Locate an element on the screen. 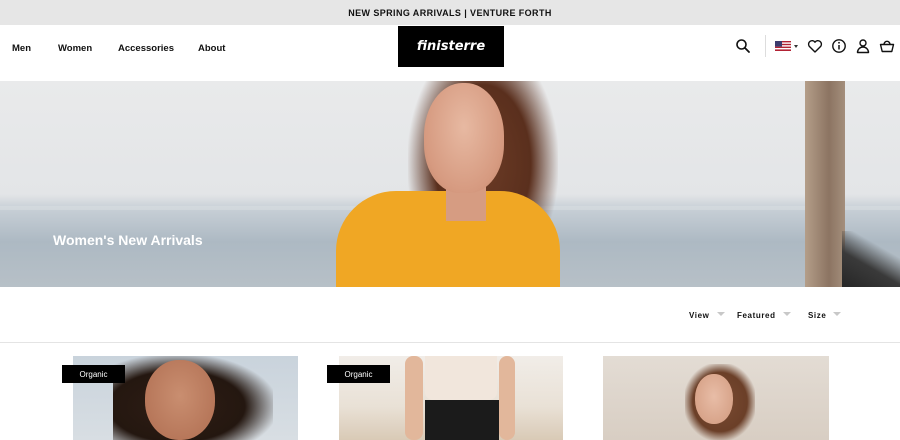 This screenshot has width=900, height=440. announcement-text: NEW SPRING ARRIVALS | VENTURE FORTH is located at coordinates (450, 12).